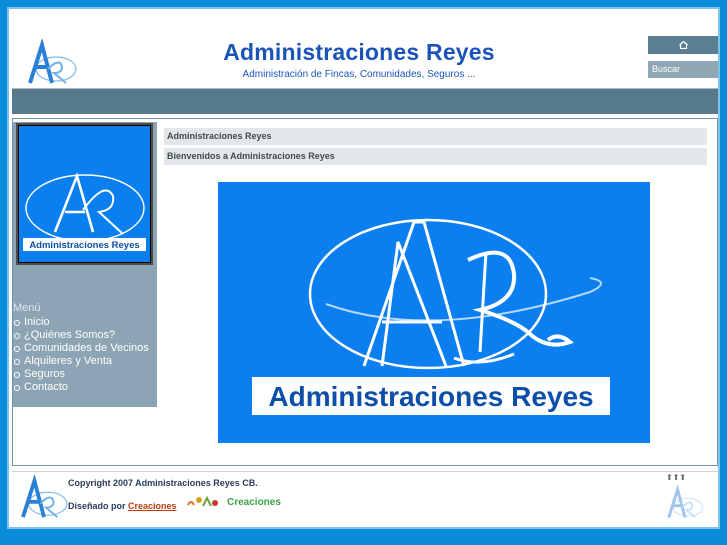 The image size is (727, 545). What do you see at coordinates (83, 348) in the screenshot?
I see `menu-item-comunidades: Comunidades de Vecinos` at bounding box center [83, 348].